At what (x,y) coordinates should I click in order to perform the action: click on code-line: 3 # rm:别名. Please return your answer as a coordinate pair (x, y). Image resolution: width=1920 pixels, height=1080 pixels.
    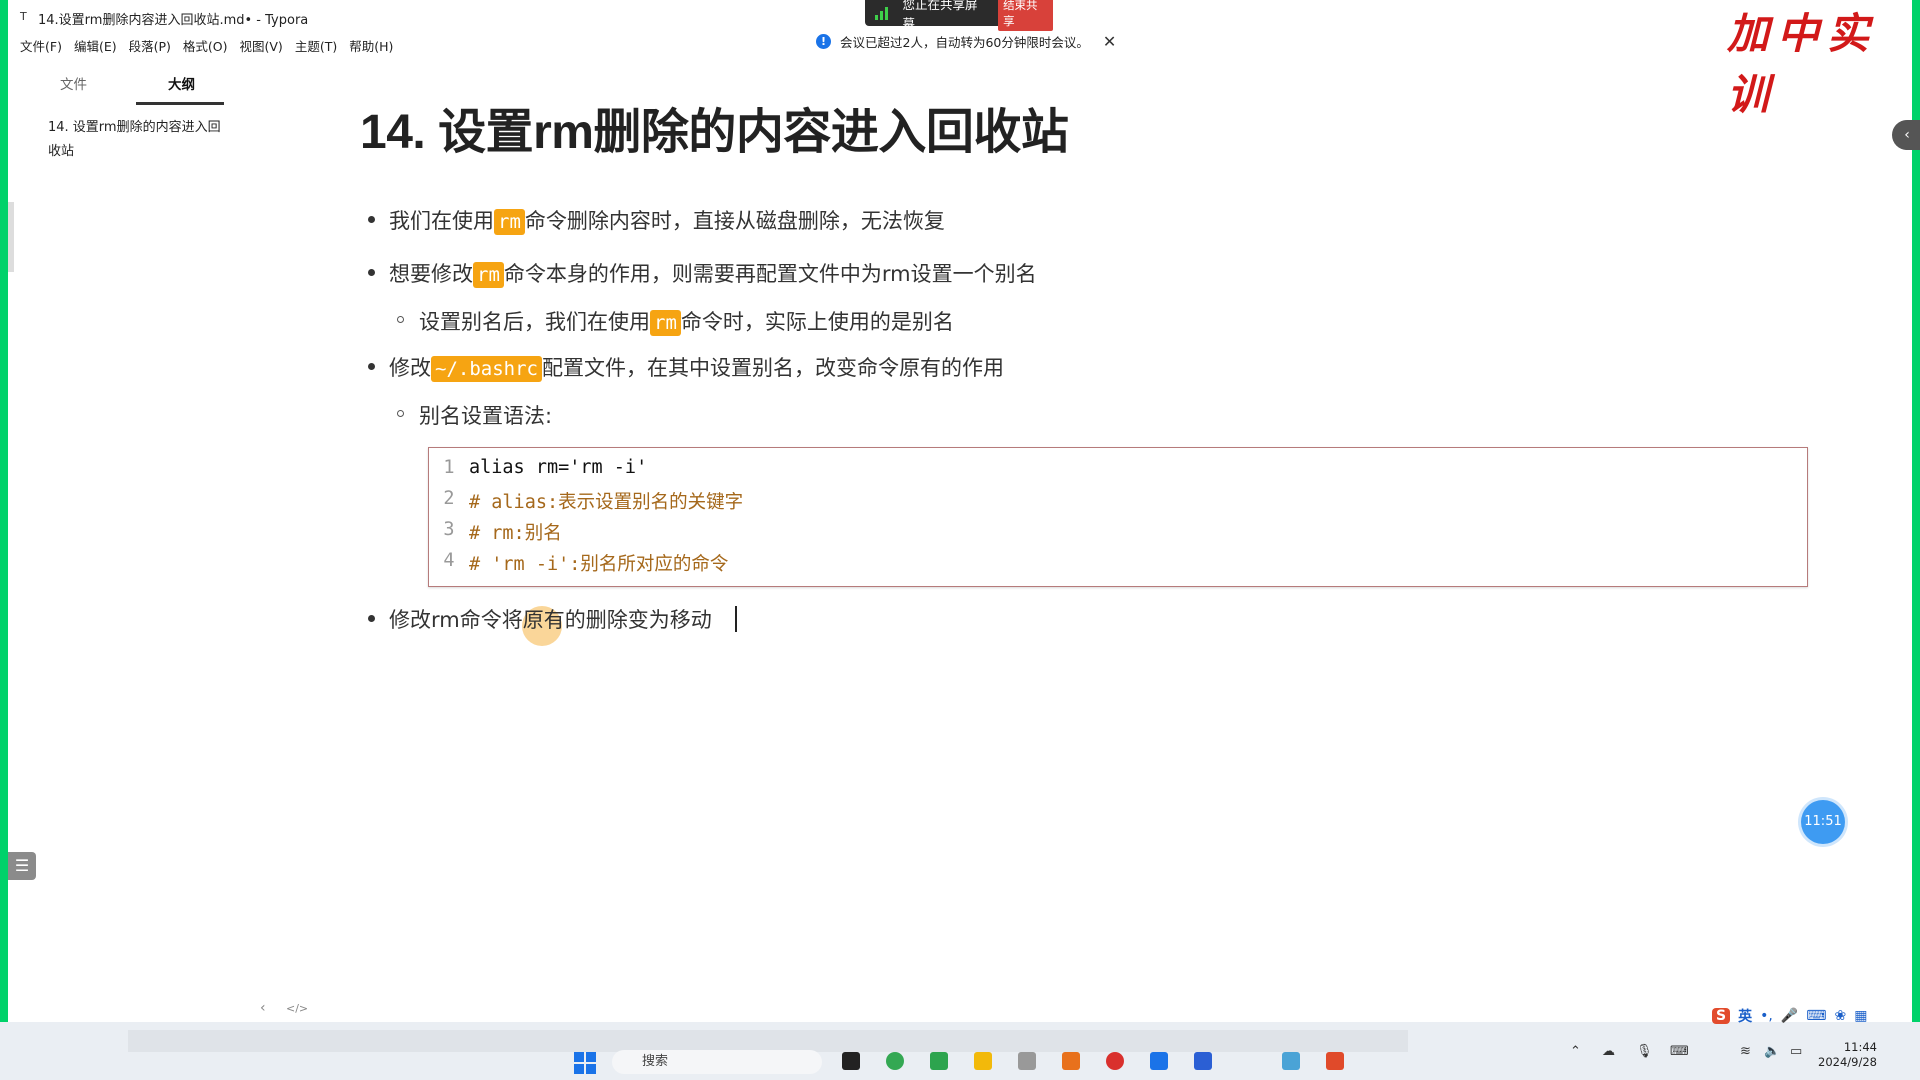
    Looking at the image, I should click on (1118, 534).